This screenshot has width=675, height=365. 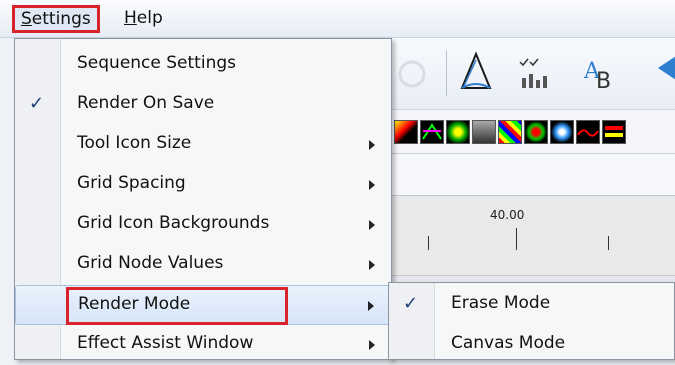 I want to click on menu-help: Help, so click(x=143, y=19).